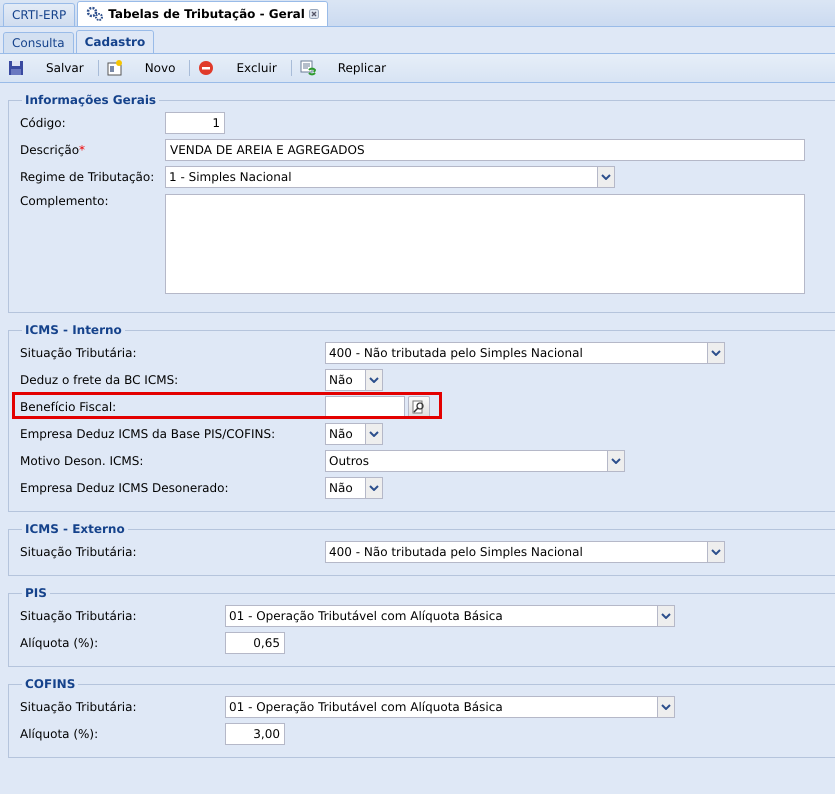  I want to click on window-tab: Tabelas de Tributação - Geral, so click(202, 13).